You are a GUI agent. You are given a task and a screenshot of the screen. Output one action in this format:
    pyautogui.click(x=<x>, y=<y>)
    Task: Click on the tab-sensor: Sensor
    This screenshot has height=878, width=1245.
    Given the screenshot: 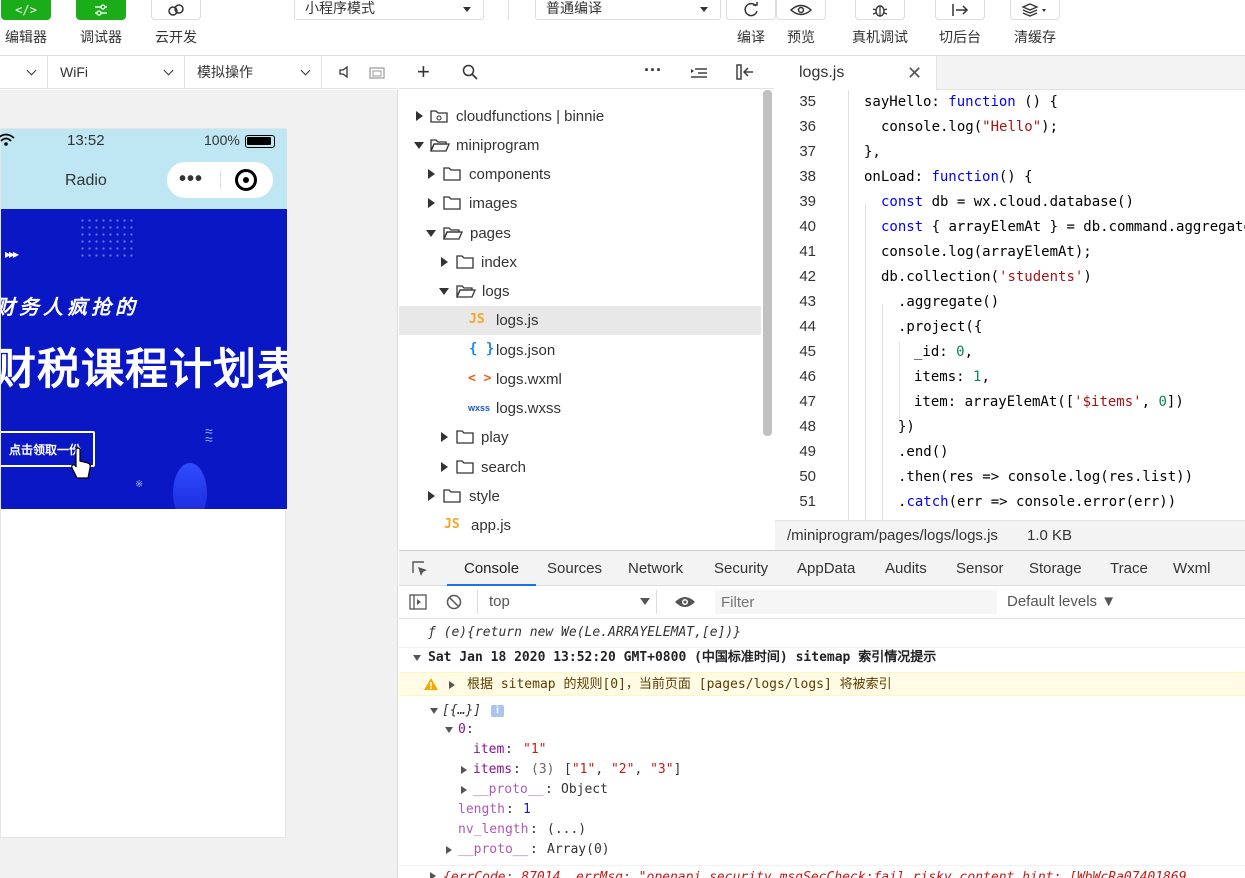 What is the action you would take?
    pyautogui.click(x=980, y=568)
    